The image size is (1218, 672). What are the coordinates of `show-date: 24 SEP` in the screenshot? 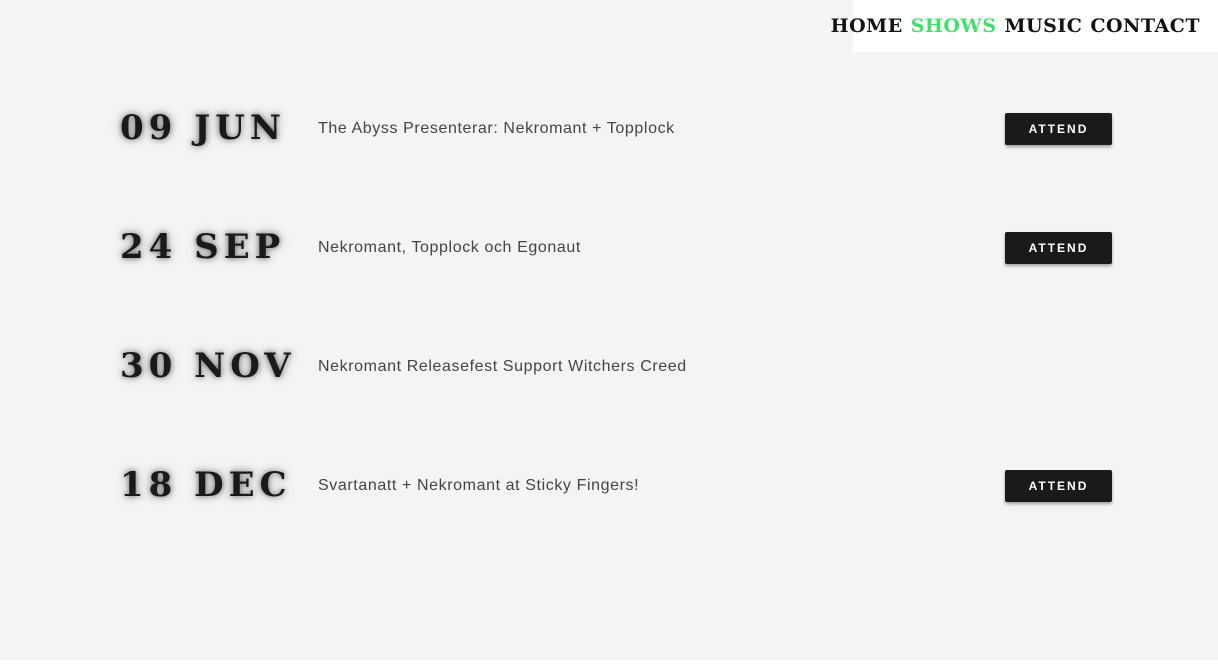 It's located at (203, 247).